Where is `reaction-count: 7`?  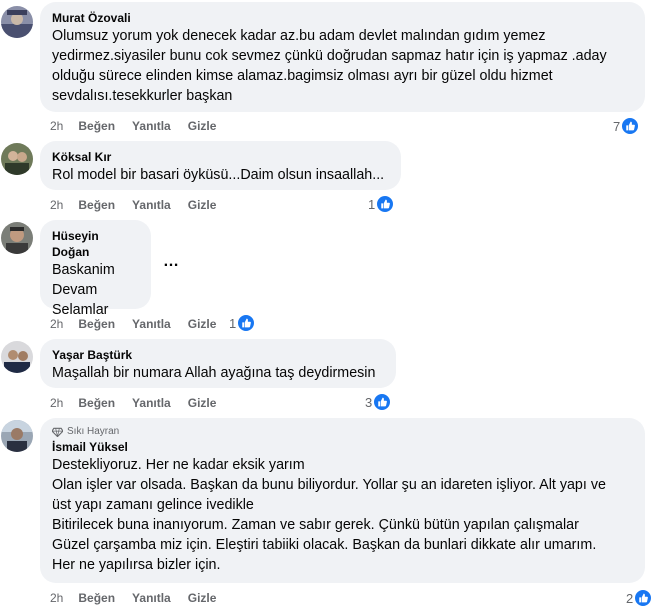 reaction-count: 7 is located at coordinates (626, 126).